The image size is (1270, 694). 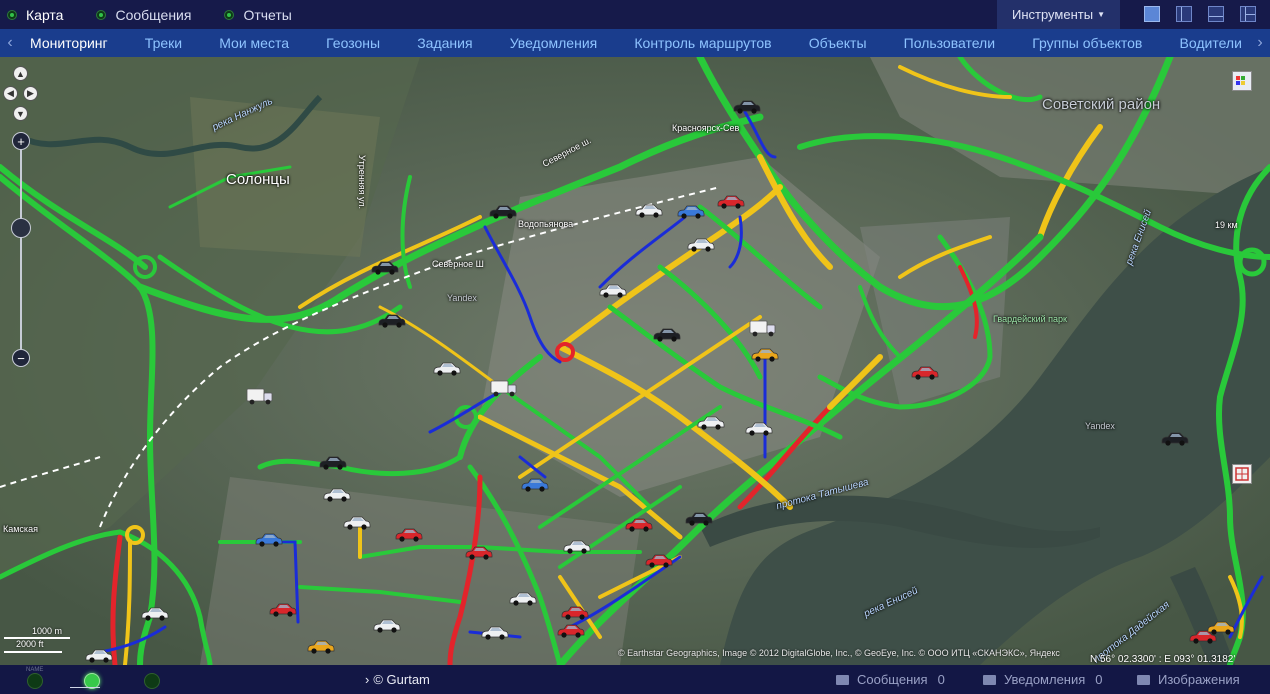 I want to click on layers-icon, so click(x=1240, y=80).